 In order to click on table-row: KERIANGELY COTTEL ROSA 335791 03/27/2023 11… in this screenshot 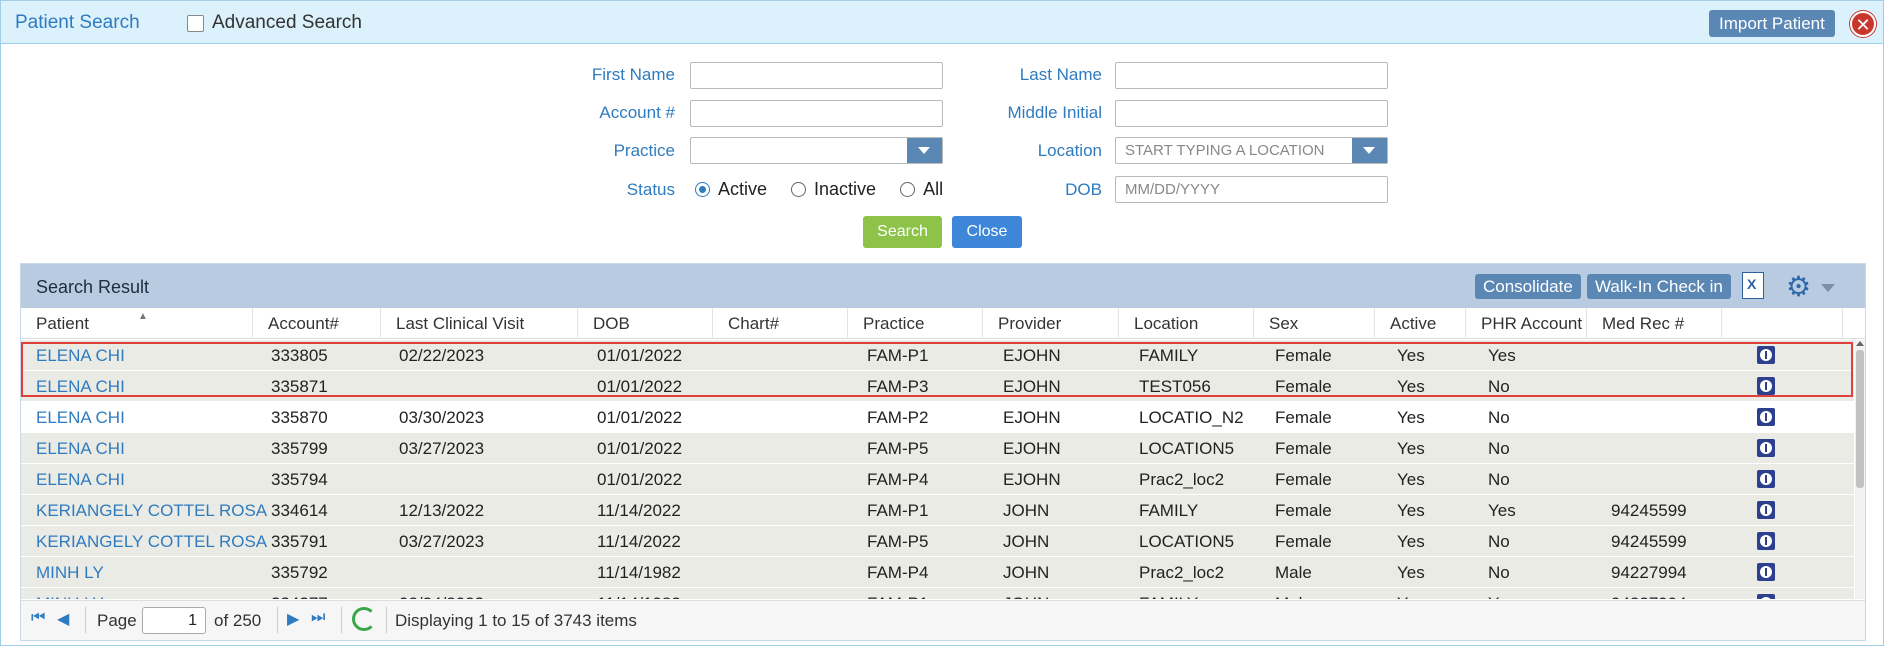, I will do `click(937, 541)`.